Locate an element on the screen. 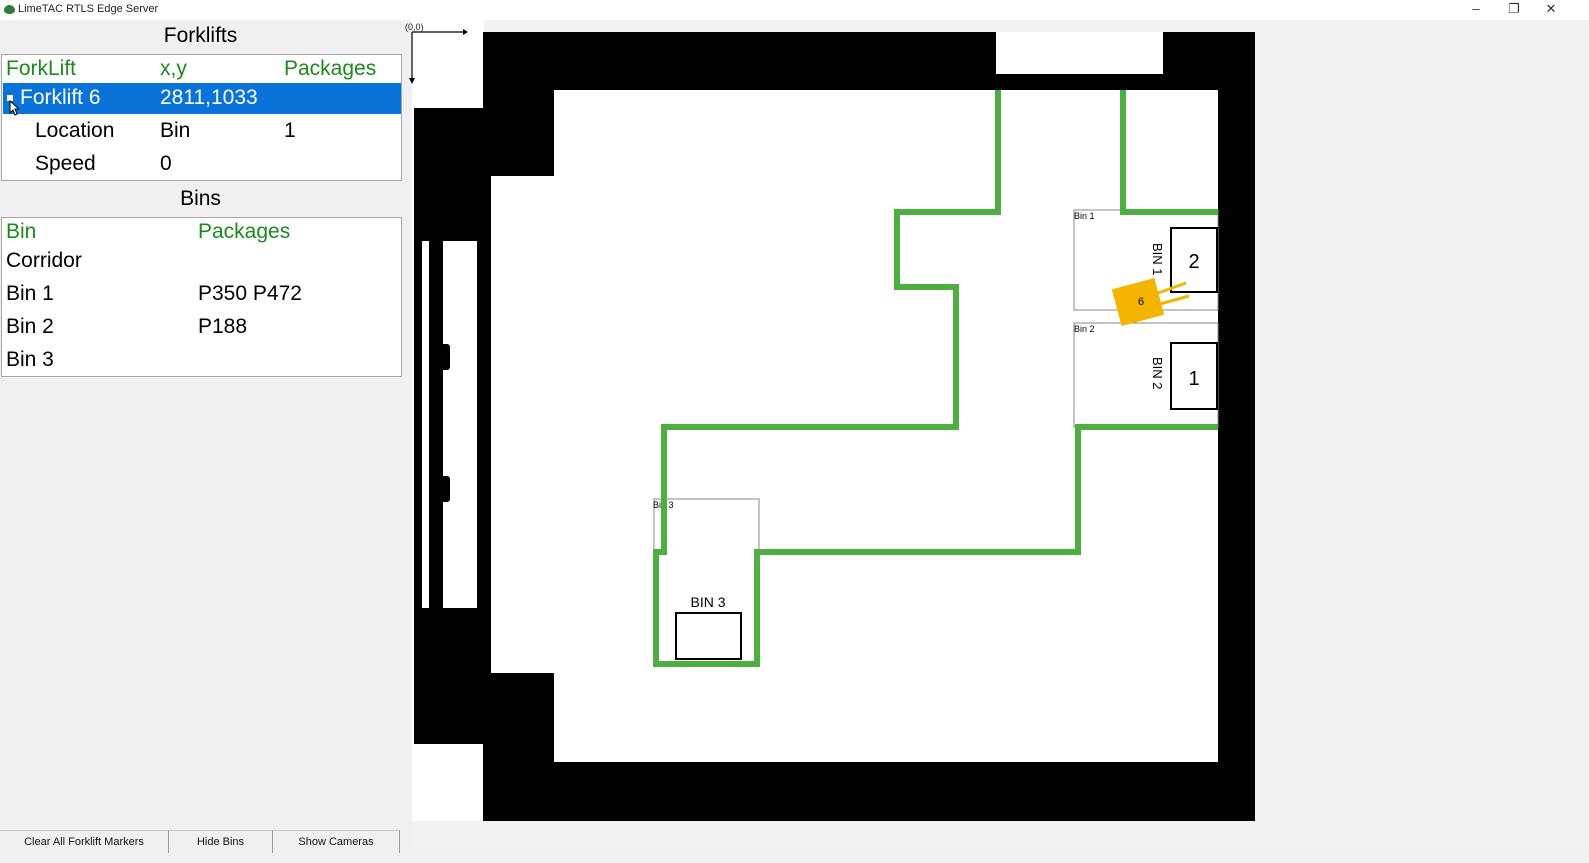 The width and height of the screenshot is (1589, 863). close-button: ✕ is located at coordinates (1551, 10).